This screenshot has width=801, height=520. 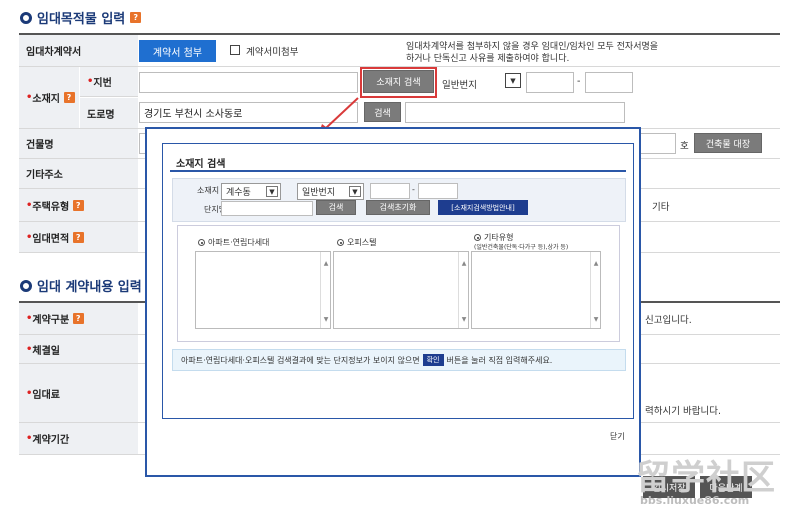 What do you see at coordinates (438, 191) in the screenshot?
I see `modal-sub-number` at bounding box center [438, 191].